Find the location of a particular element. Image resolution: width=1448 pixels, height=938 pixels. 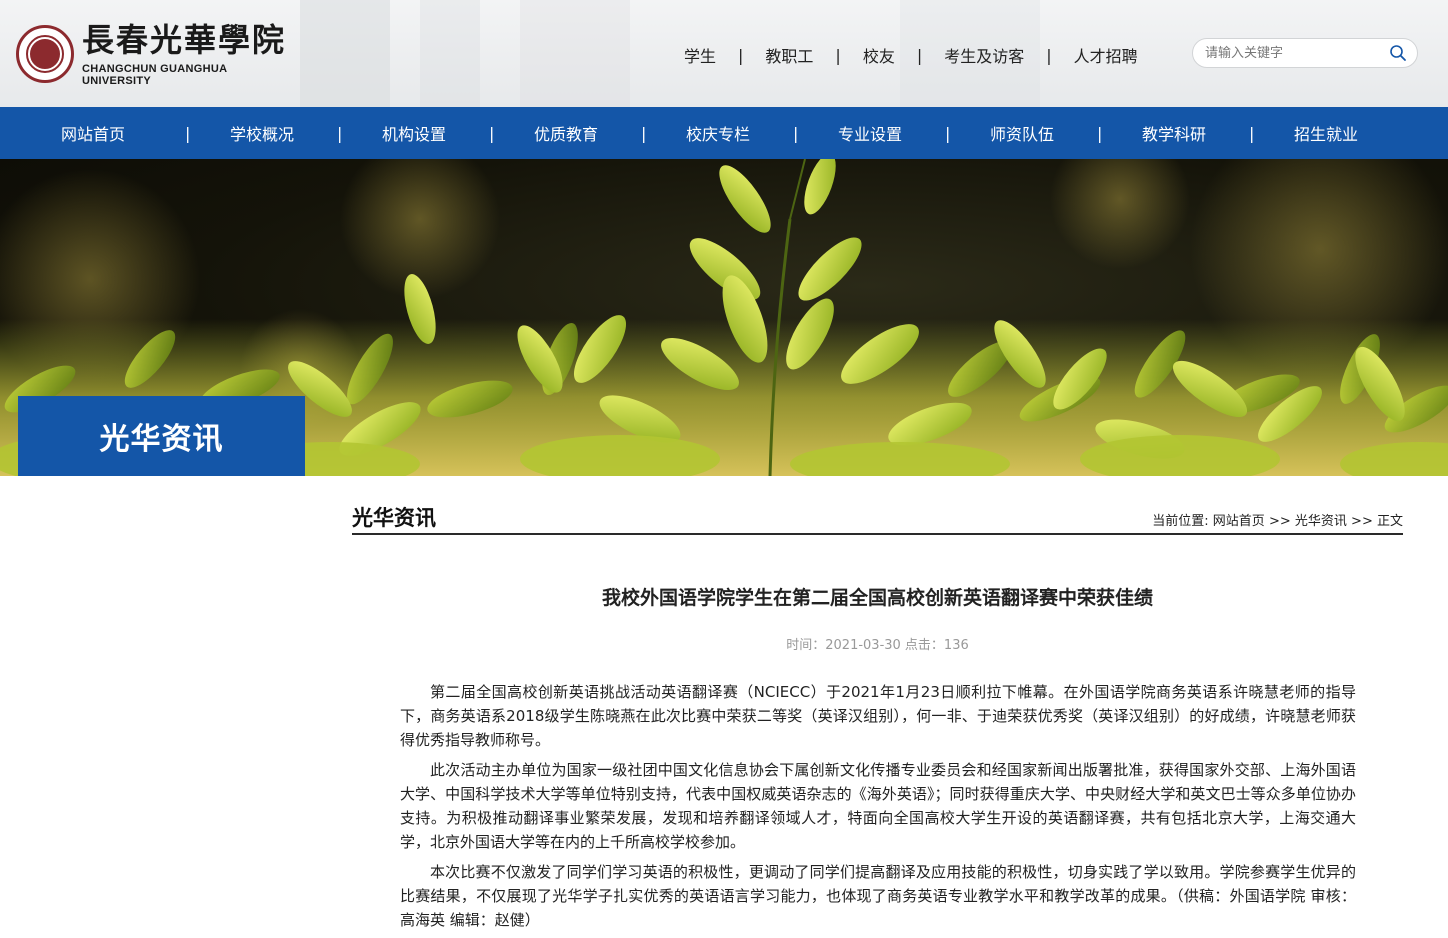

search-input is located at coordinates (1293, 53).